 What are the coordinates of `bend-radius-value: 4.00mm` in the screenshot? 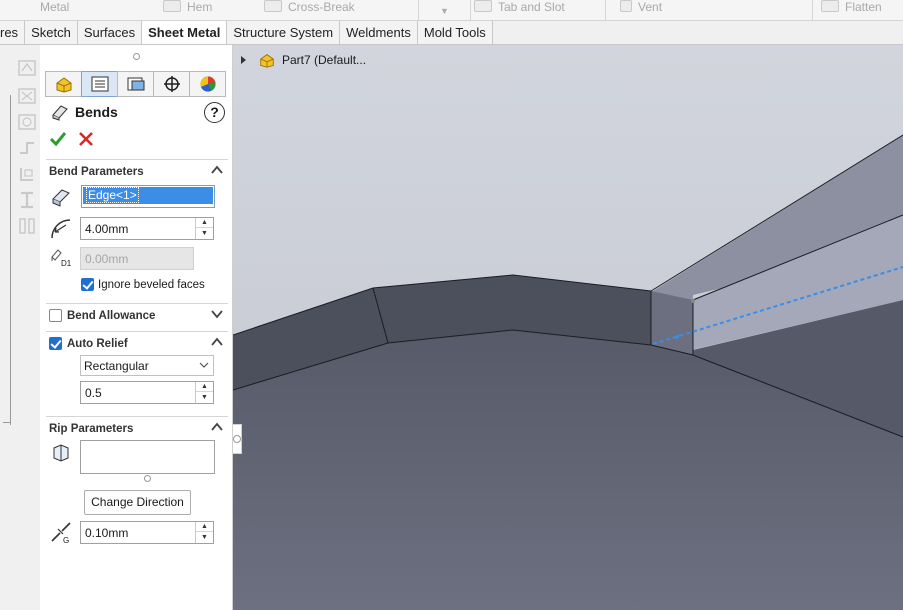 It's located at (106, 229).